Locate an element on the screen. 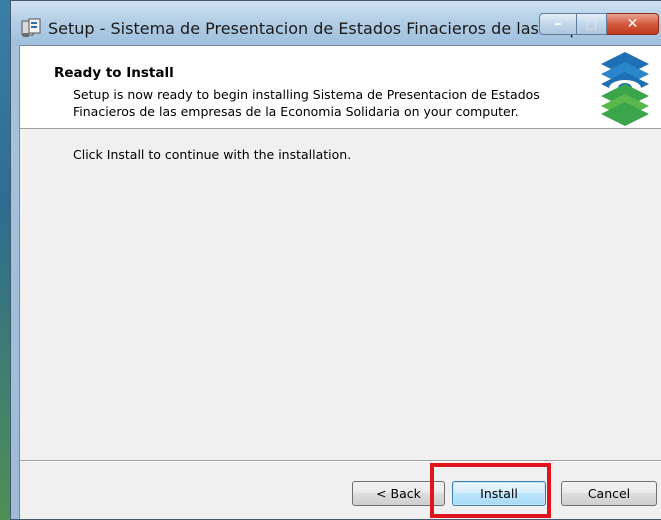 The width and height of the screenshot is (661, 520). minimize-icon: – is located at coordinates (558, 24).